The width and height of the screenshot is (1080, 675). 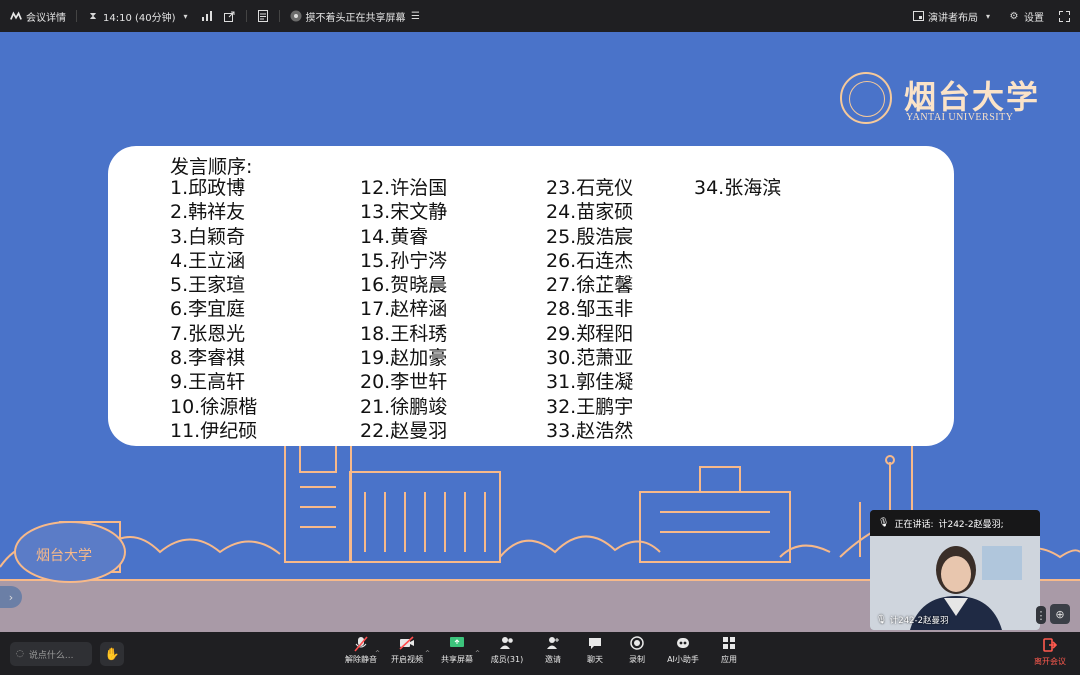 What do you see at coordinates (404, 260) in the screenshot?
I see `list-item: 15.孙宁涔` at bounding box center [404, 260].